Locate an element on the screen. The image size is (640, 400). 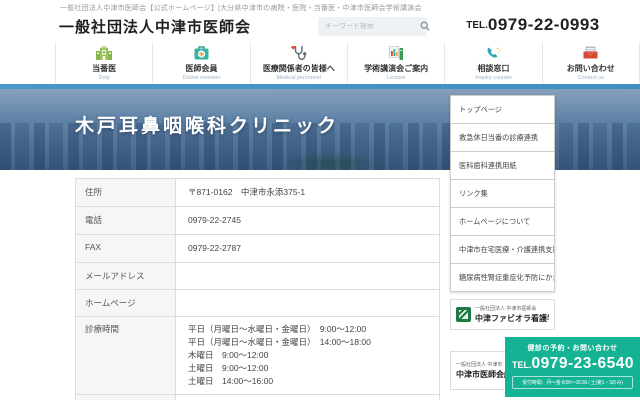
nav-item-medical-personnel: 医療関係者の皆様へ Medical personnel is located at coordinates (298, 63).